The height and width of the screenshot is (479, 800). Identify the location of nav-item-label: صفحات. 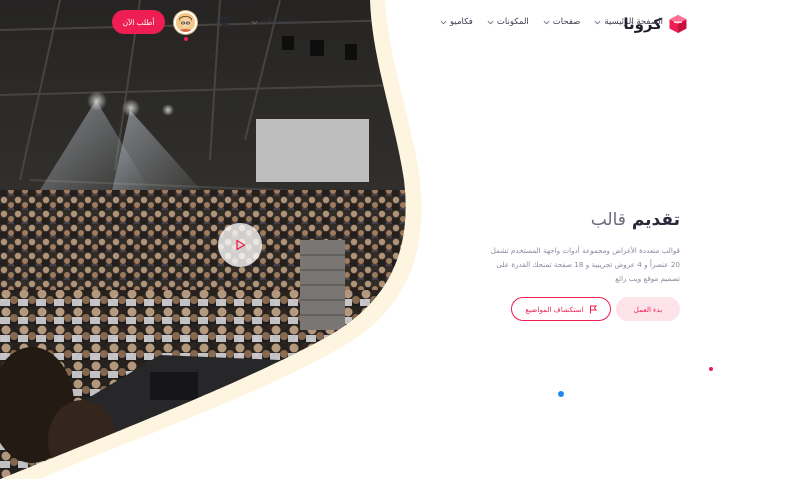
(566, 22).